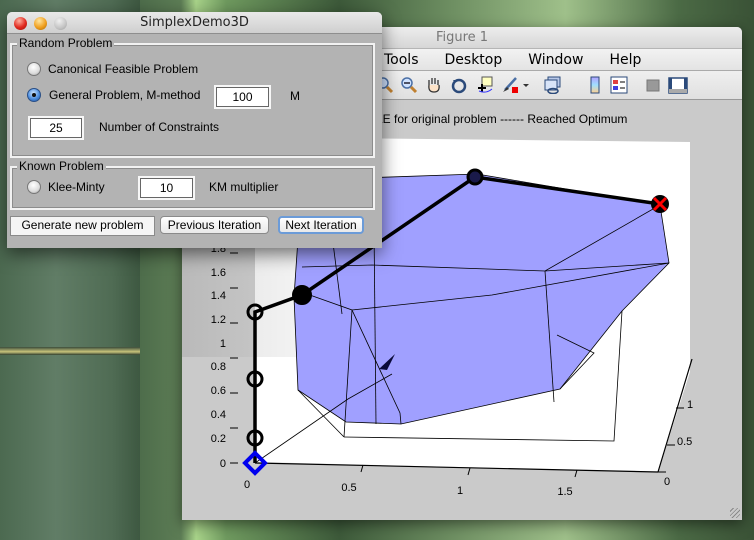  I want to click on rotate-3d-icon, so click(459, 85).